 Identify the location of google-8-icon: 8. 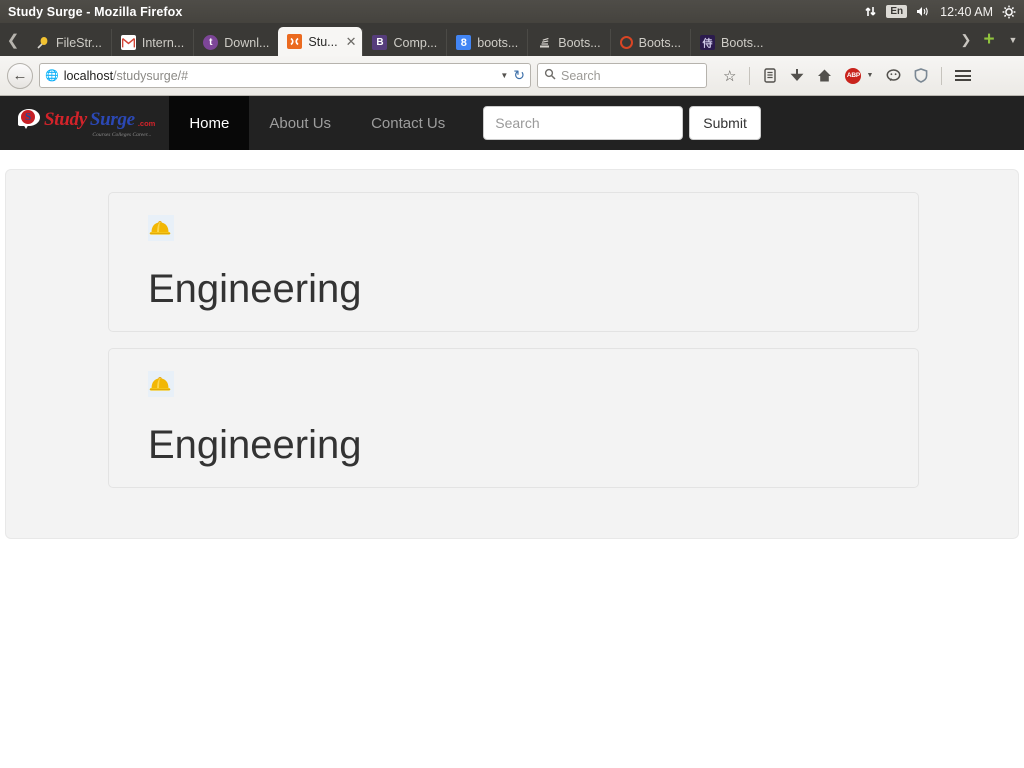
(464, 42).